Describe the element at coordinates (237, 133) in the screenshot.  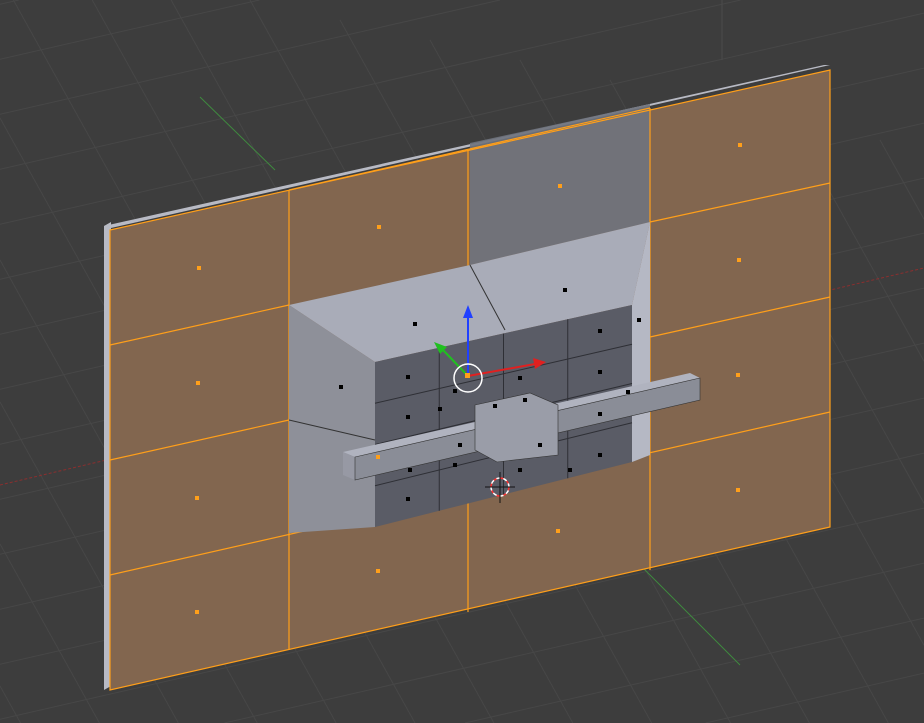
I see `y-axis-line` at that location.